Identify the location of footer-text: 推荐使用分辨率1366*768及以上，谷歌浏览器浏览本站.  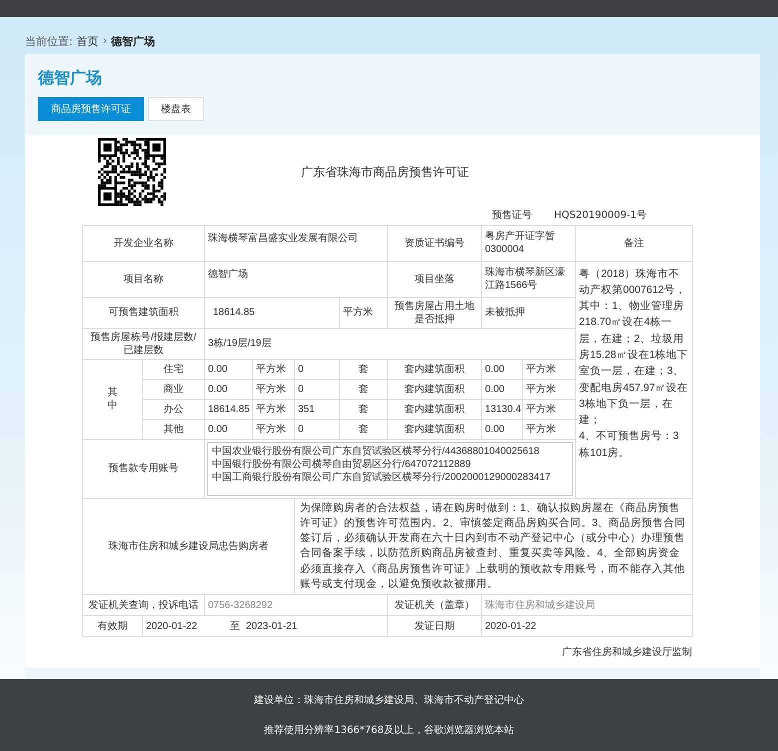
(389, 730).